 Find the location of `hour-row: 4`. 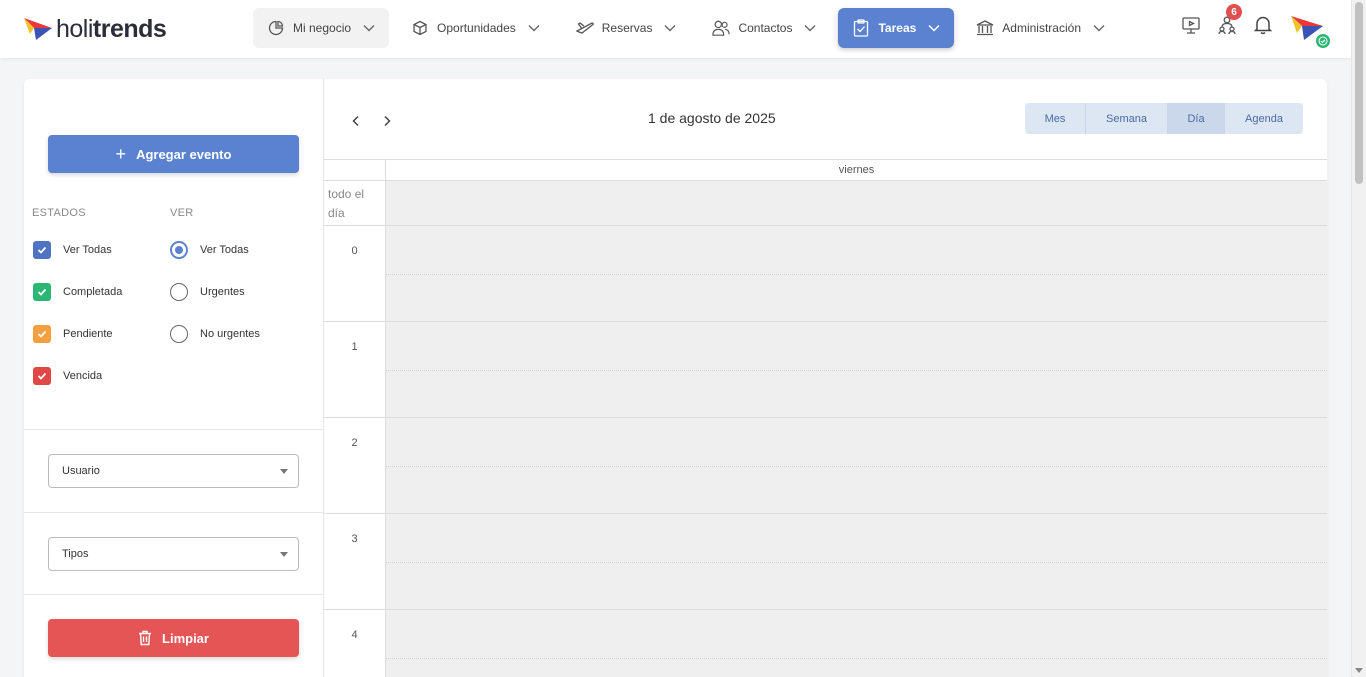

hour-row: 4 is located at coordinates (825, 643).